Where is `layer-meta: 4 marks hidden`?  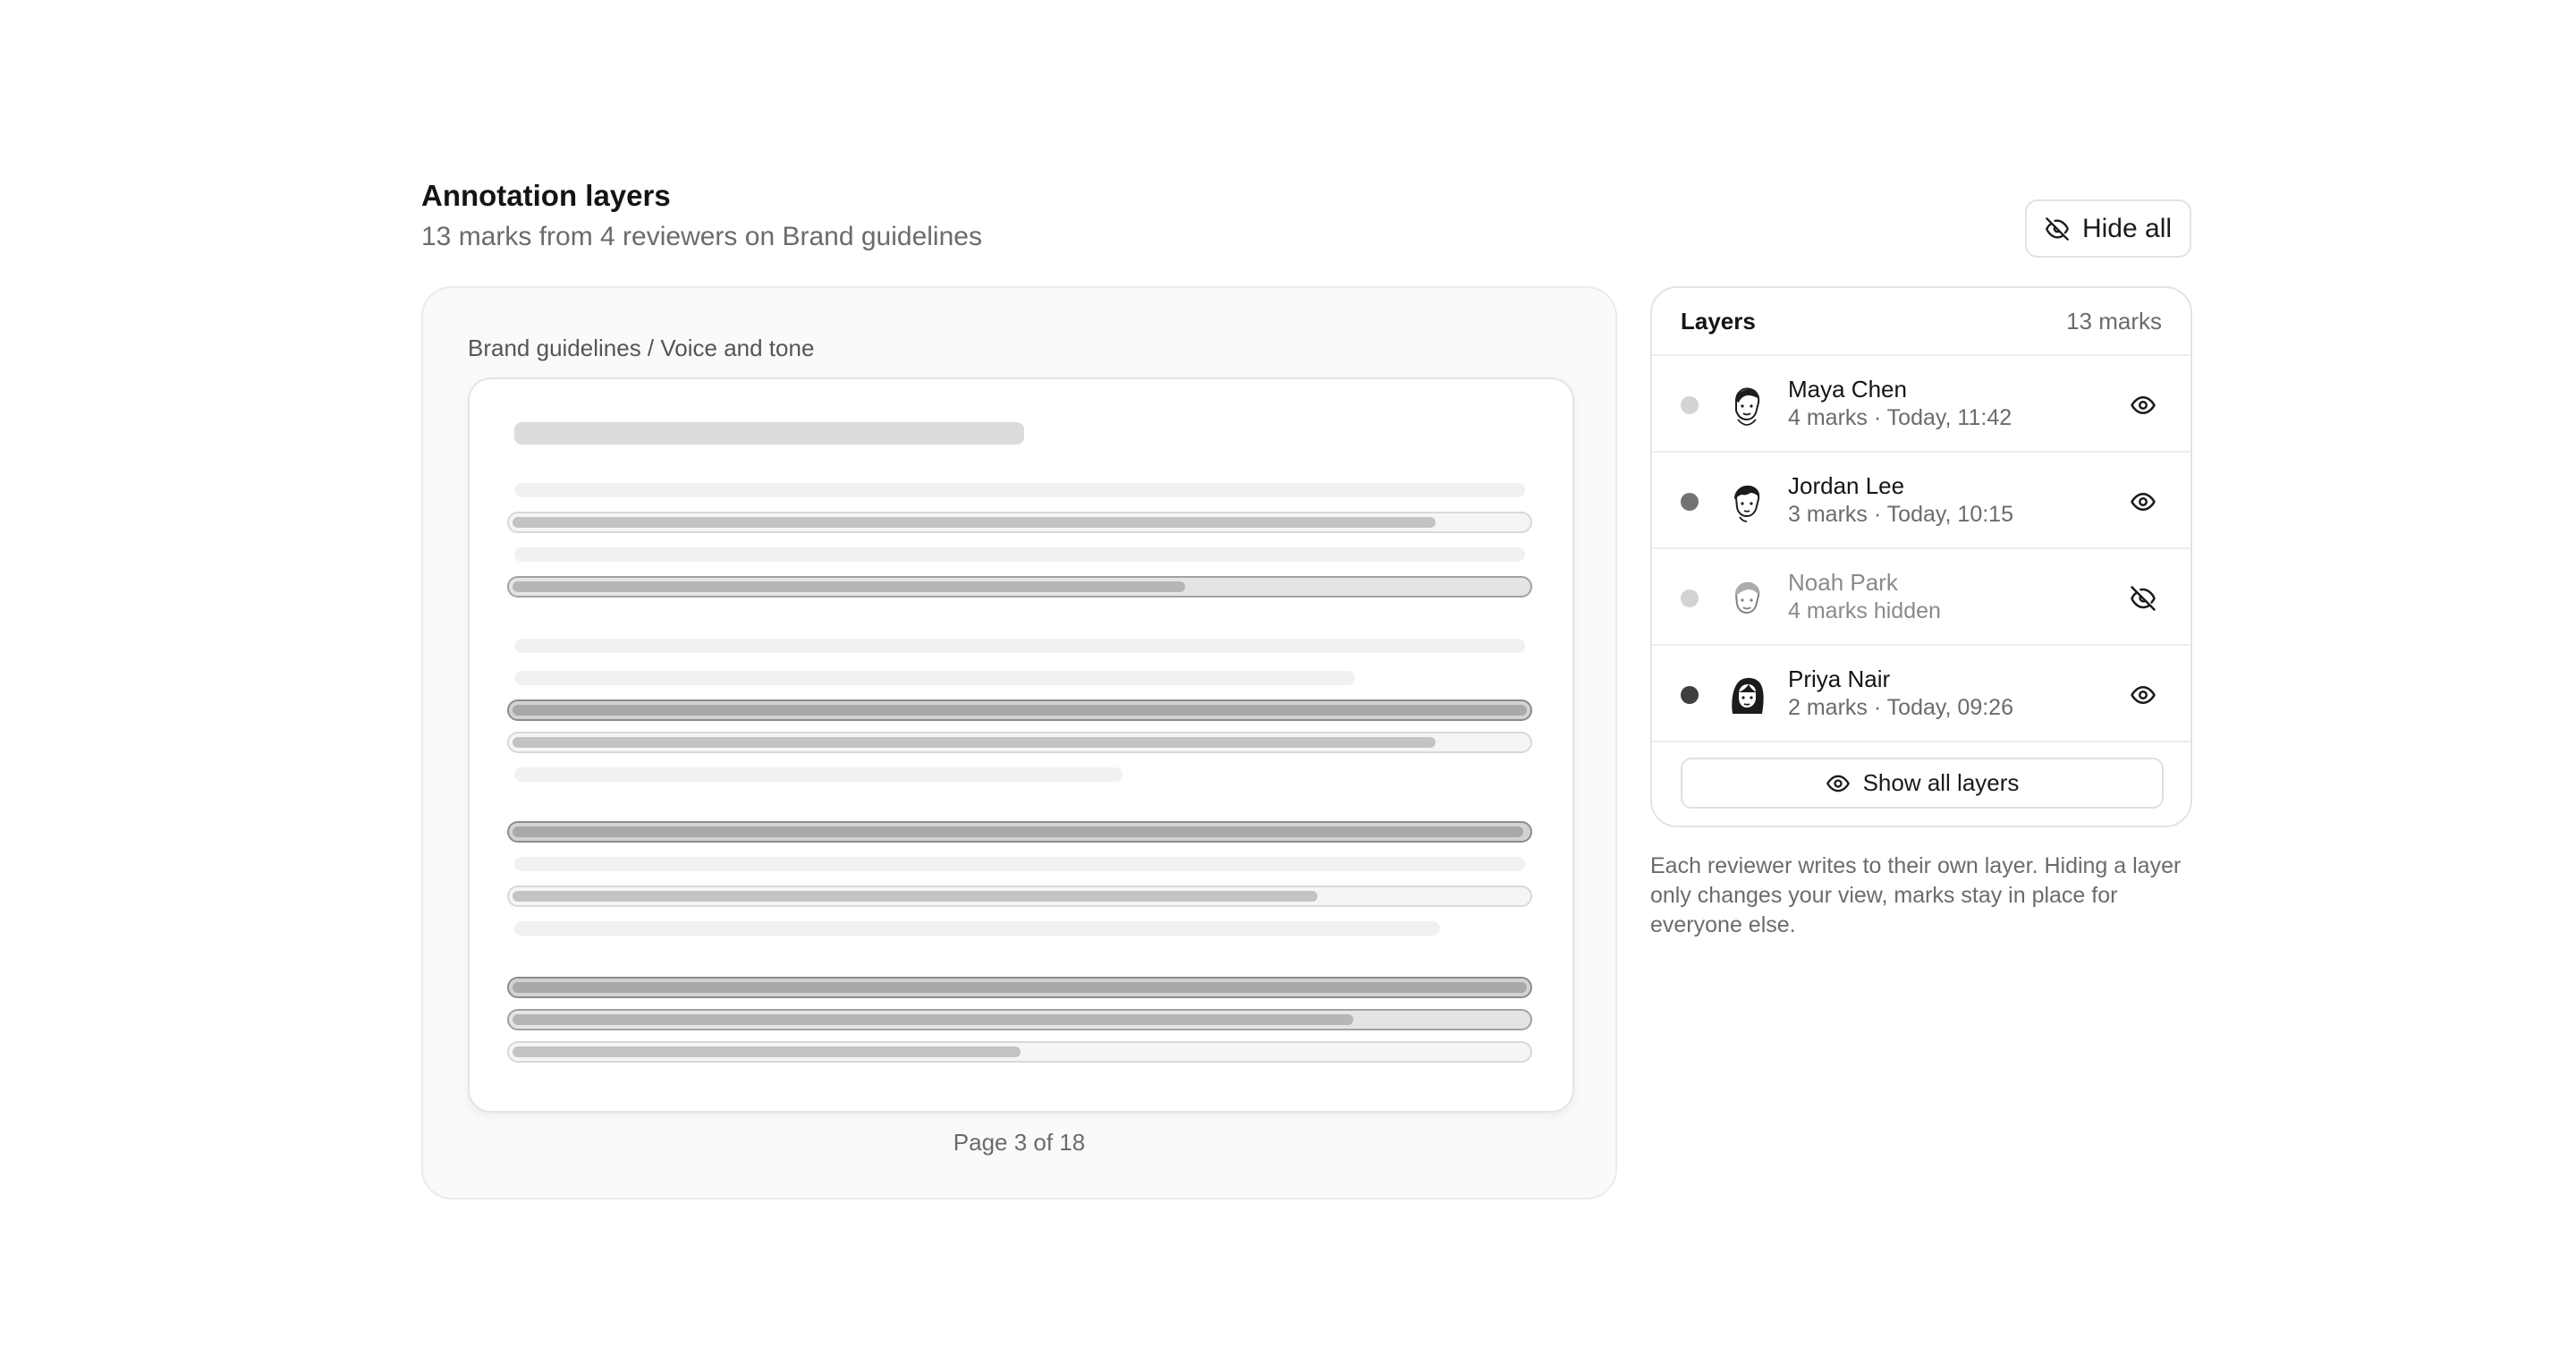 layer-meta: 4 marks hidden is located at coordinates (1864, 611).